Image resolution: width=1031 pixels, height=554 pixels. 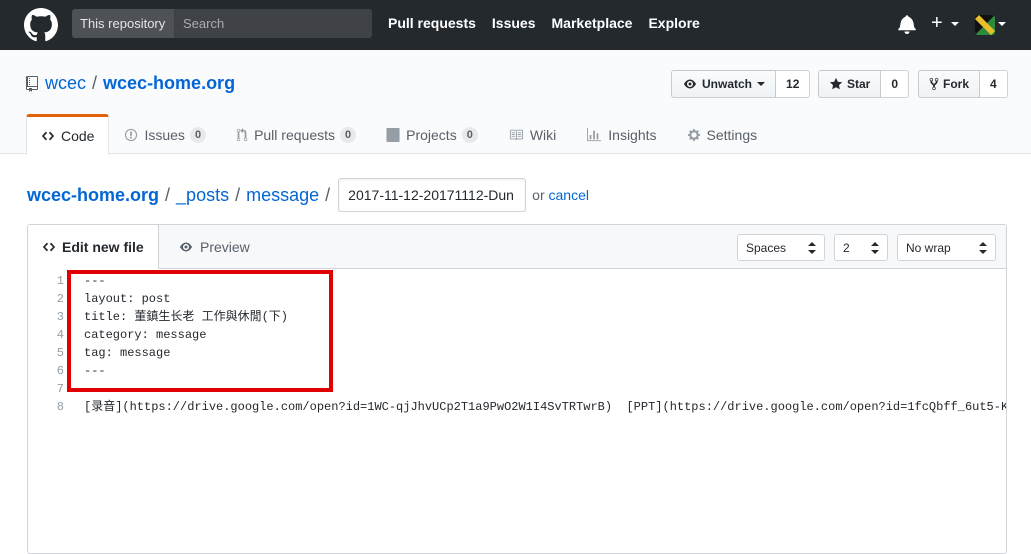 What do you see at coordinates (93, 247) in the screenshot?
I see `tab-edit-new-file: Edit new file` at bounding box center [93, 247].